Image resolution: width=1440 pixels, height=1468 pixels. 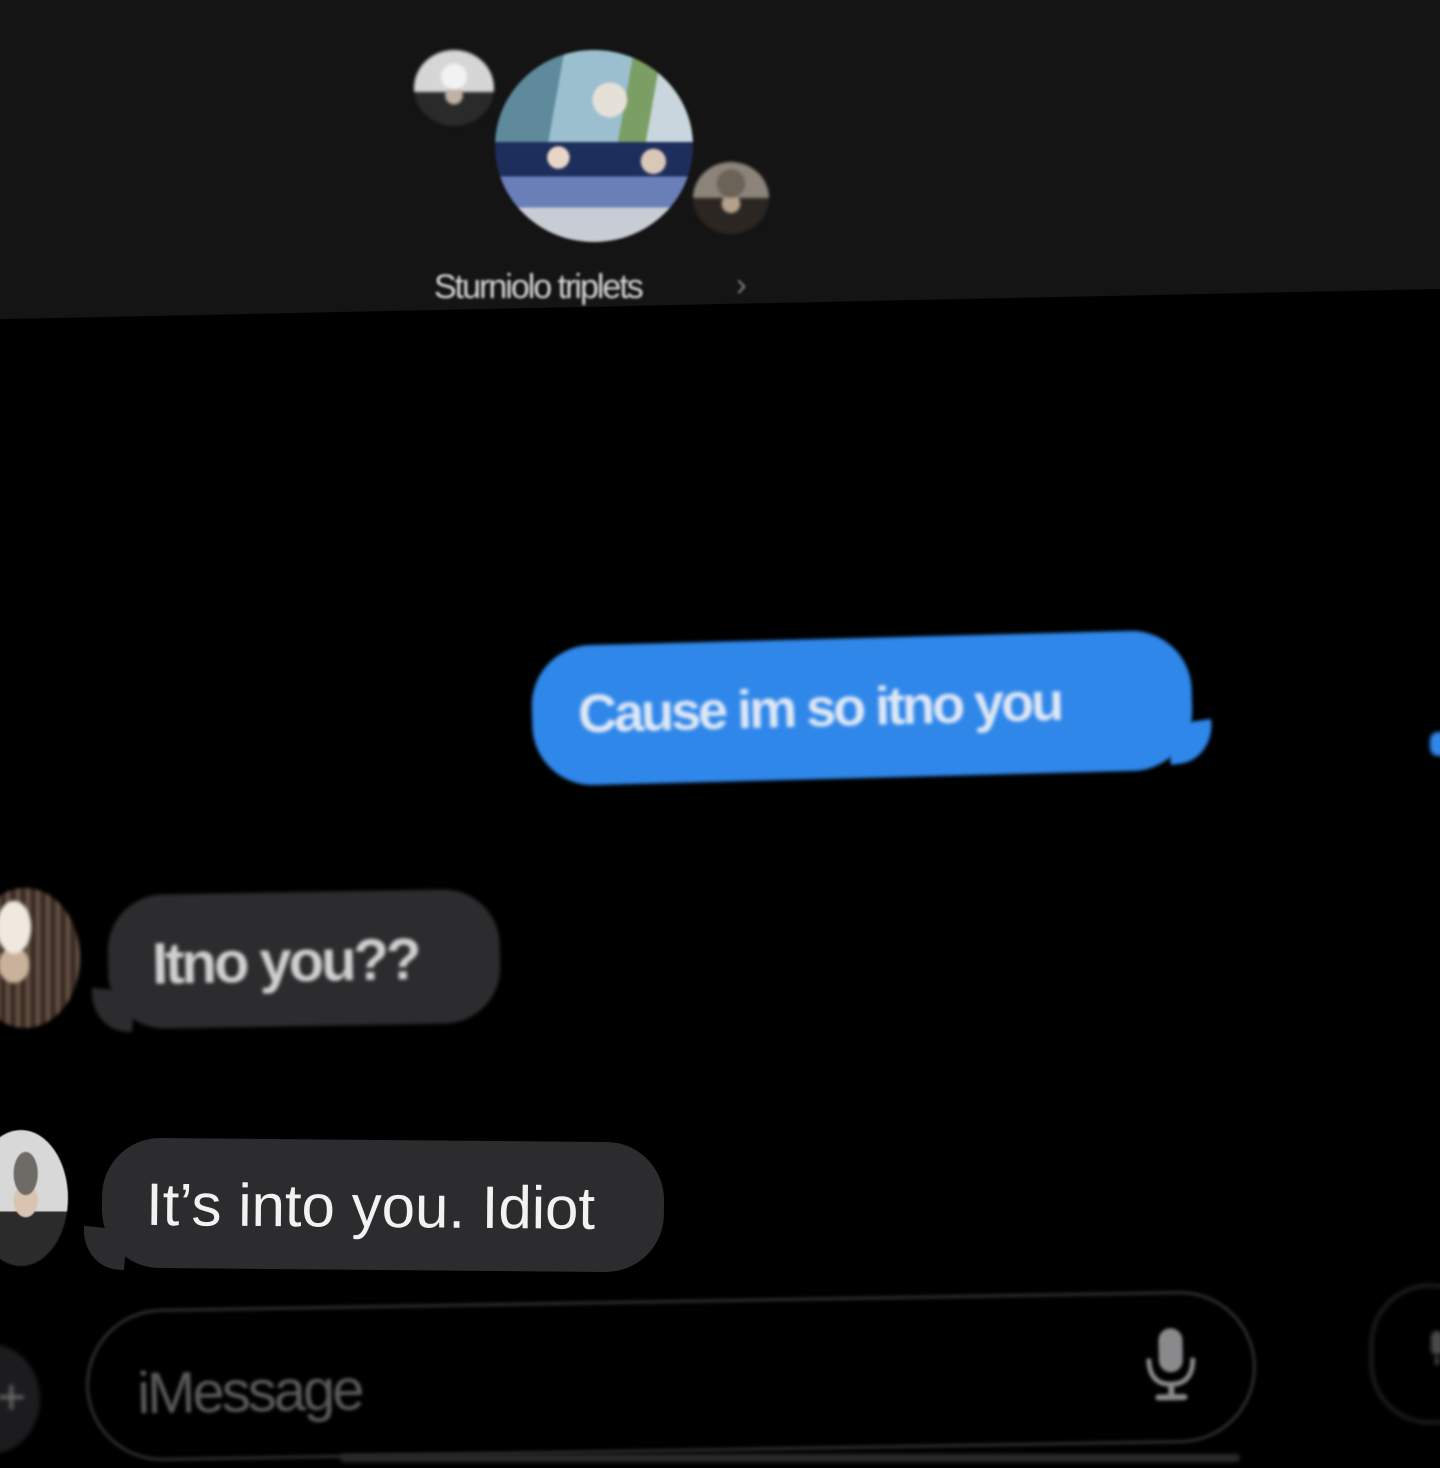 I want to click on received-message-bubble: It’s into you. Idiot, so click(x=383, y=1205).